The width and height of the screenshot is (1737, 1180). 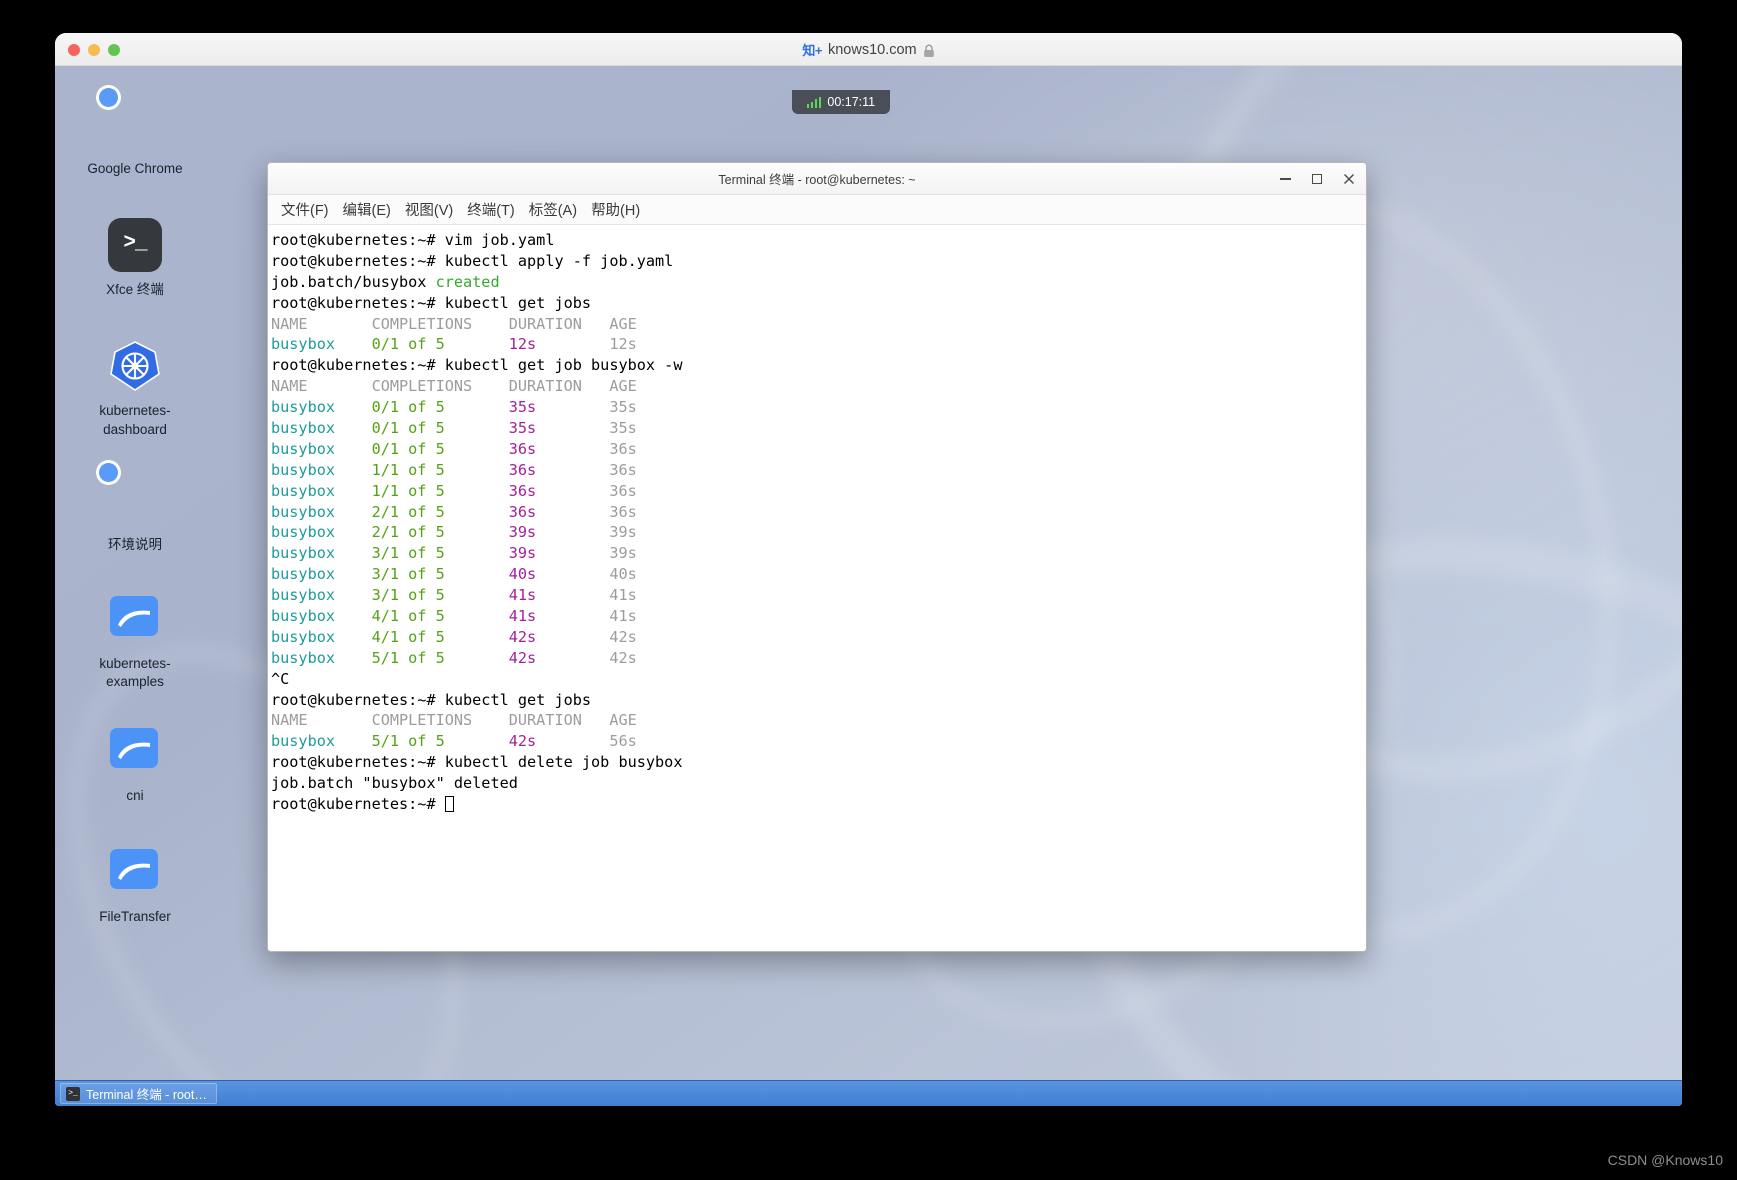 What do you see at coordinates (467, 281) in the screenshot?
I see `status-badge: created` at bounding box center [467, 281].